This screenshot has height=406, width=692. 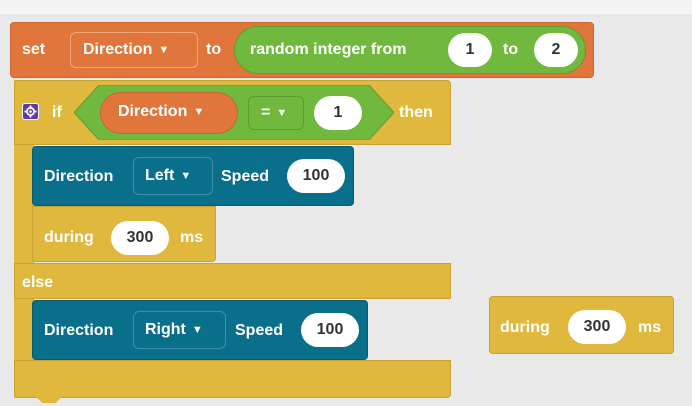 I want to click on gear-icon, so click(x=30, y=111).